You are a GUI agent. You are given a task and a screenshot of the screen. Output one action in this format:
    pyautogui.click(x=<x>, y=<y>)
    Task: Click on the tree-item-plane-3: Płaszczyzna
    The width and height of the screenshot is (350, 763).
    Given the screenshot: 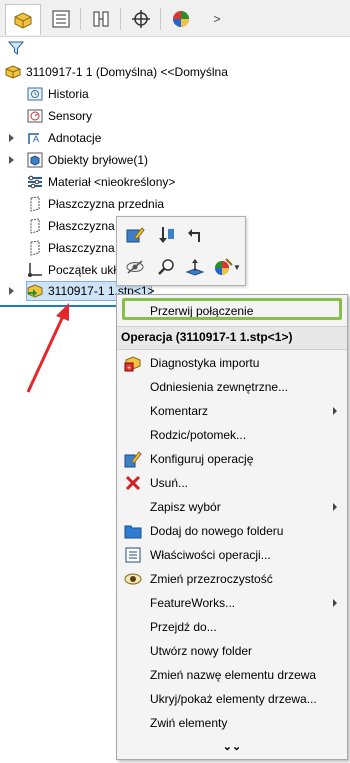 What is the action you would take?
    pyautogui.click(x=70, y=248)
    